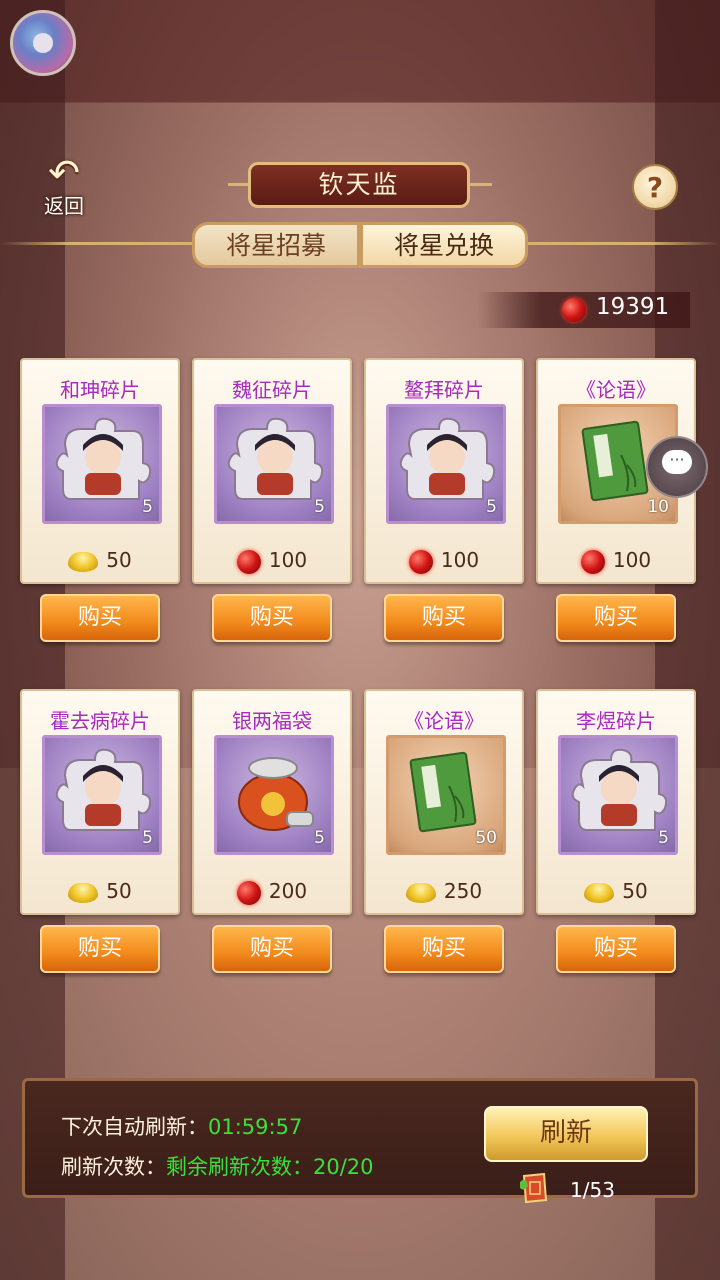 The width and height of the screenshot is (720, 1280). Describe the element at coordinates (566, 1134) in the screenshot. I see `refresh-button: 刷新` at that location.